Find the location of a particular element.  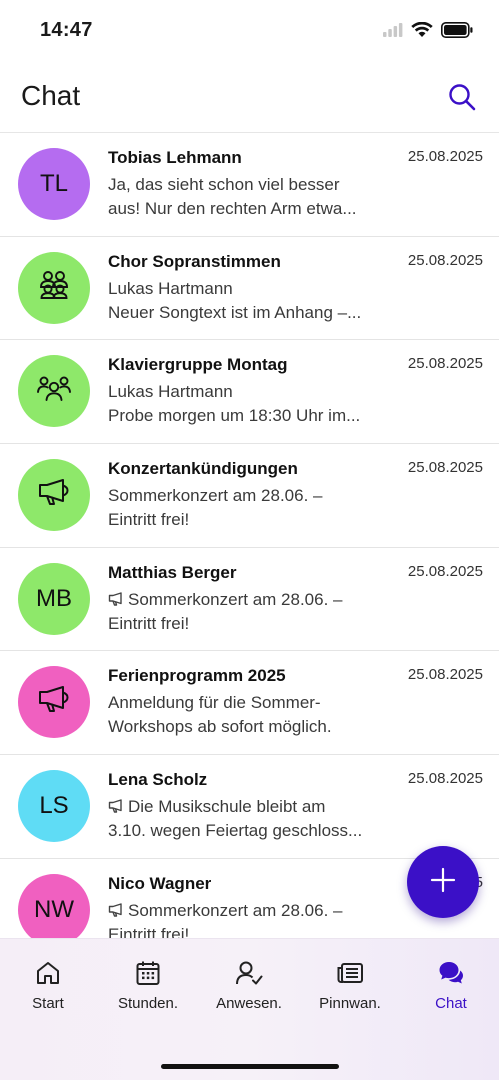

avatar: NW is located at coordinates (54, 905).